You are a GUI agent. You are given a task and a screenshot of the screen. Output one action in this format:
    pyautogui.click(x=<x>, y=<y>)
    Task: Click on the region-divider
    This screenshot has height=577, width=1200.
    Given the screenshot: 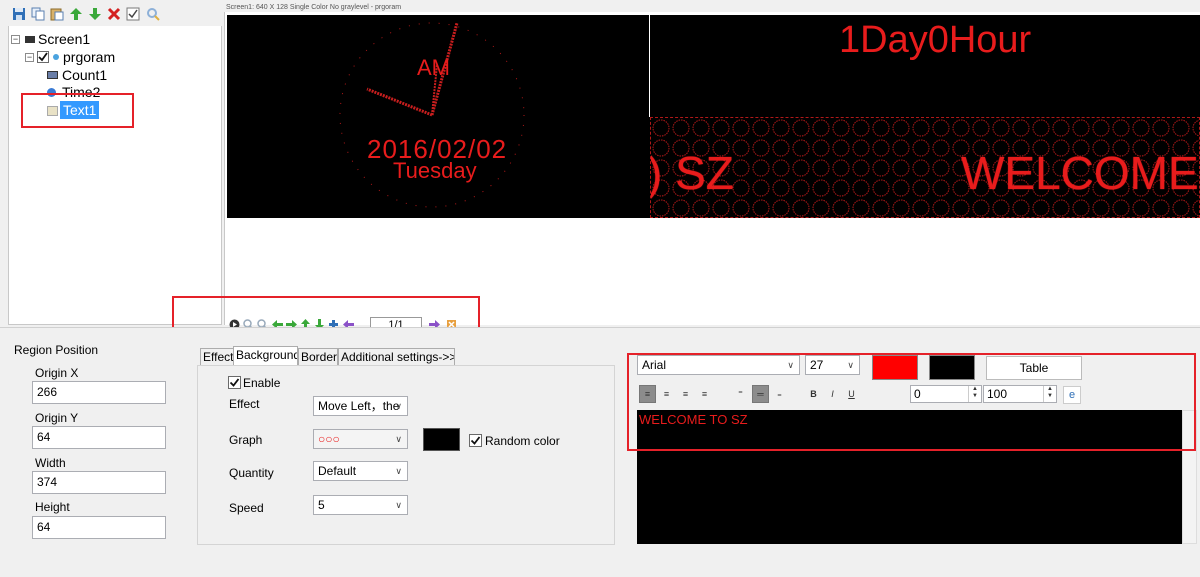 What is the action you would take?
    pyautogui.click(x=649, y=66)
    